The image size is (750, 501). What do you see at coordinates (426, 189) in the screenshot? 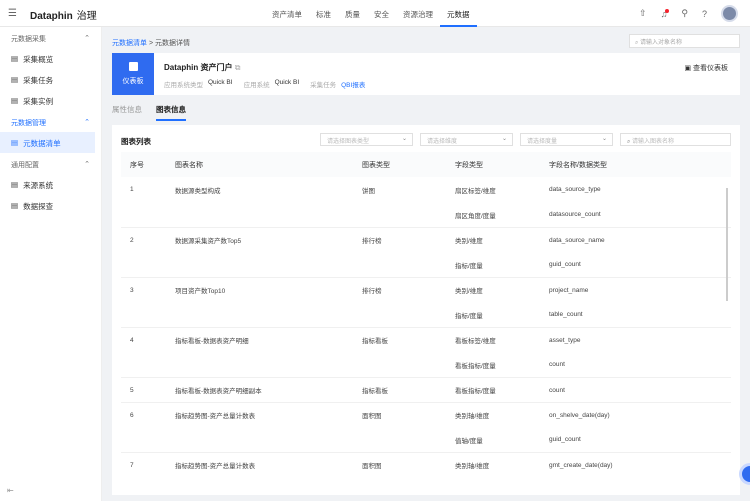
I see `table-row: 1 数据源类型构成 饼图 扇区标签/维度 data_source_type` at bounding box center [426, 189].